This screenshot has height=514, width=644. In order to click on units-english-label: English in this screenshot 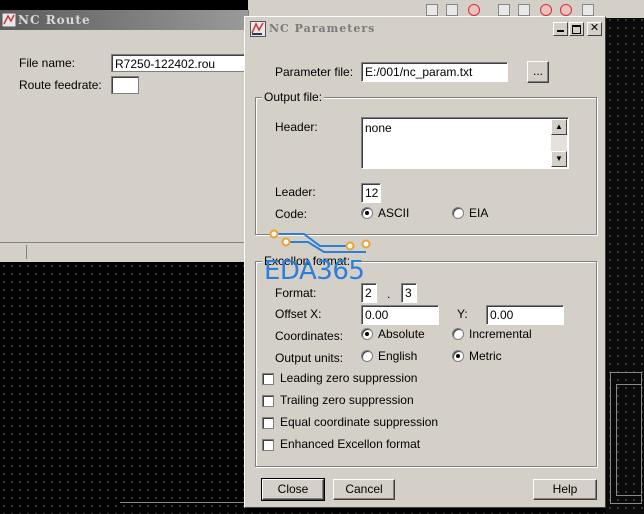, I will do `click(398, 356)`.